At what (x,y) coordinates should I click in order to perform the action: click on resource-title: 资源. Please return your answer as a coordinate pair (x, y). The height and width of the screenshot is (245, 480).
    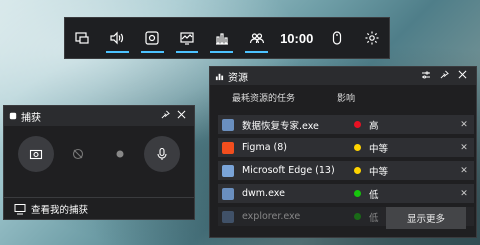
    Looking at the image, I should click on (238, 78).